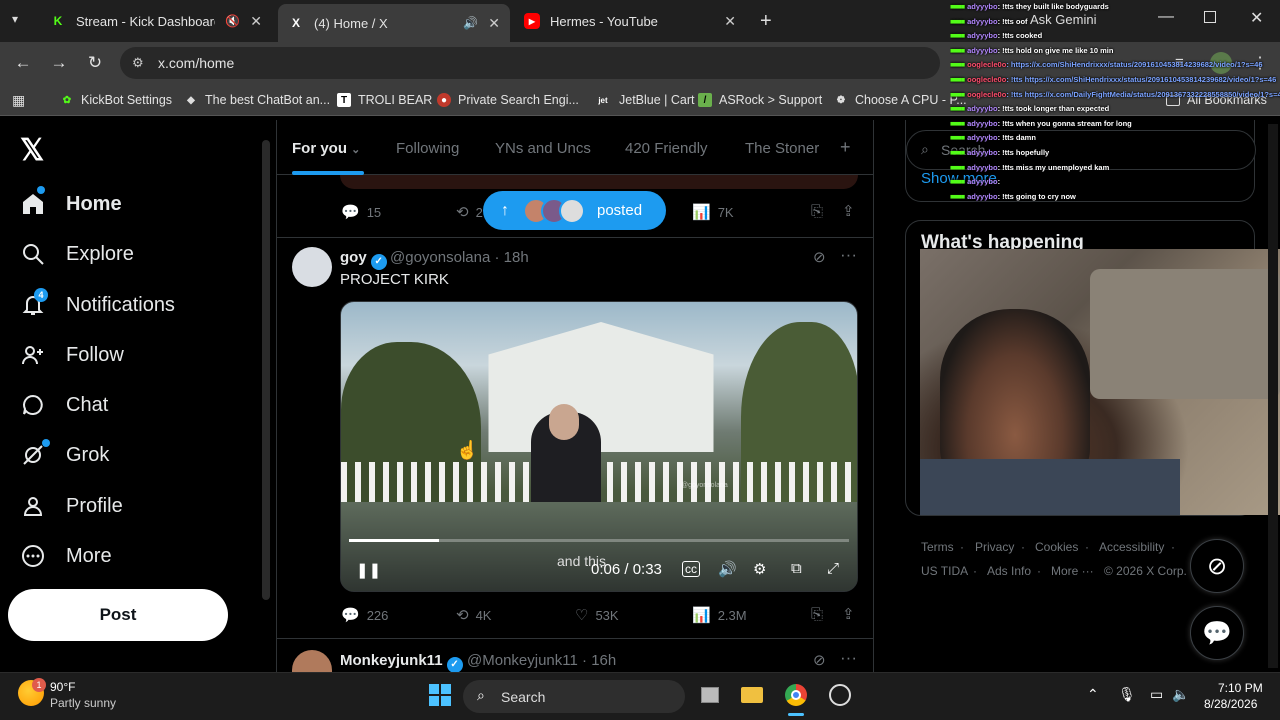  What do you see at coordinates (364, 615) in the screenshot?
I see `reply-count: 💬 226` at bounding box center [364, 615].